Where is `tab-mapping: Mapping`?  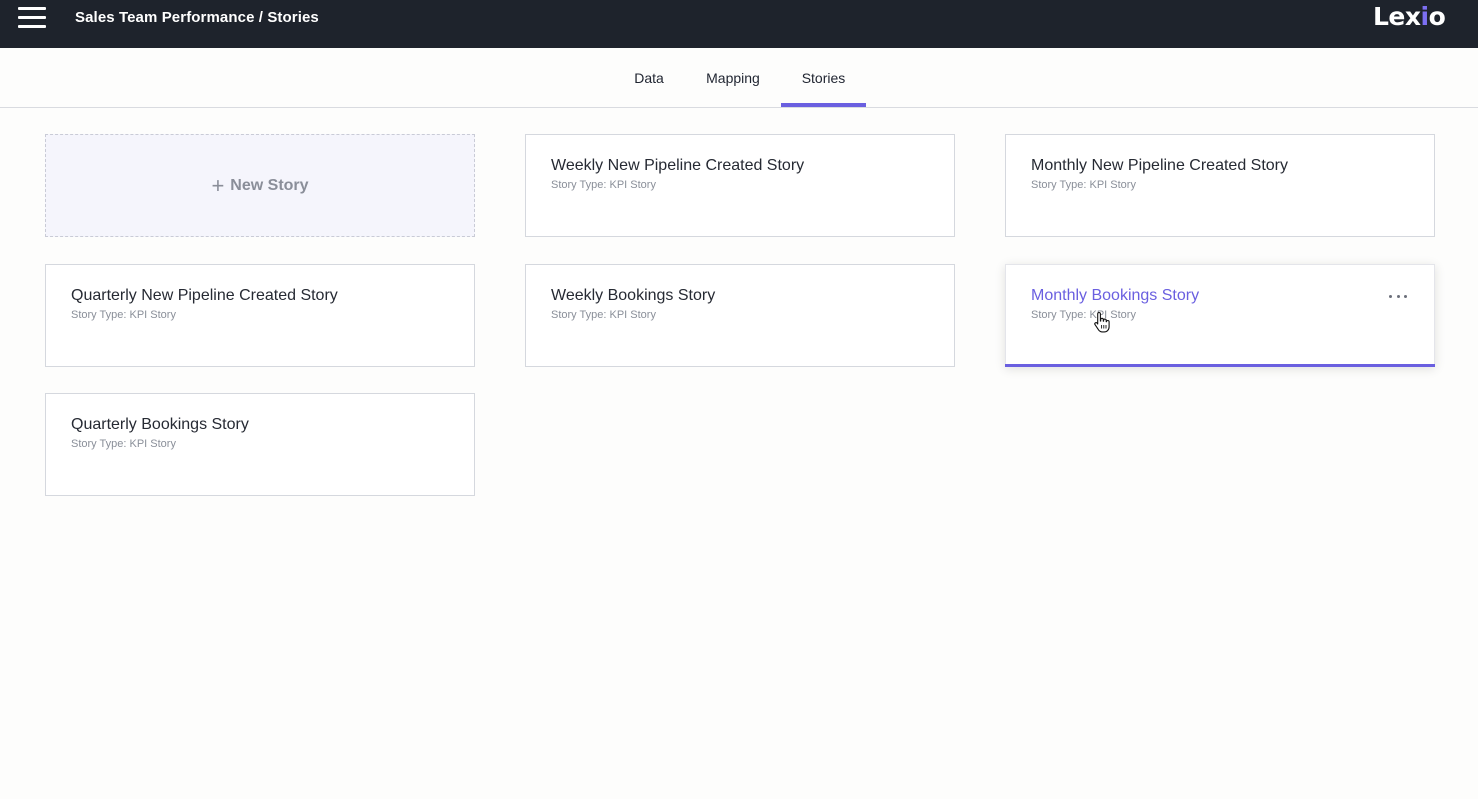
tab-mapping: Mapping is located at coordinates (733, 77).